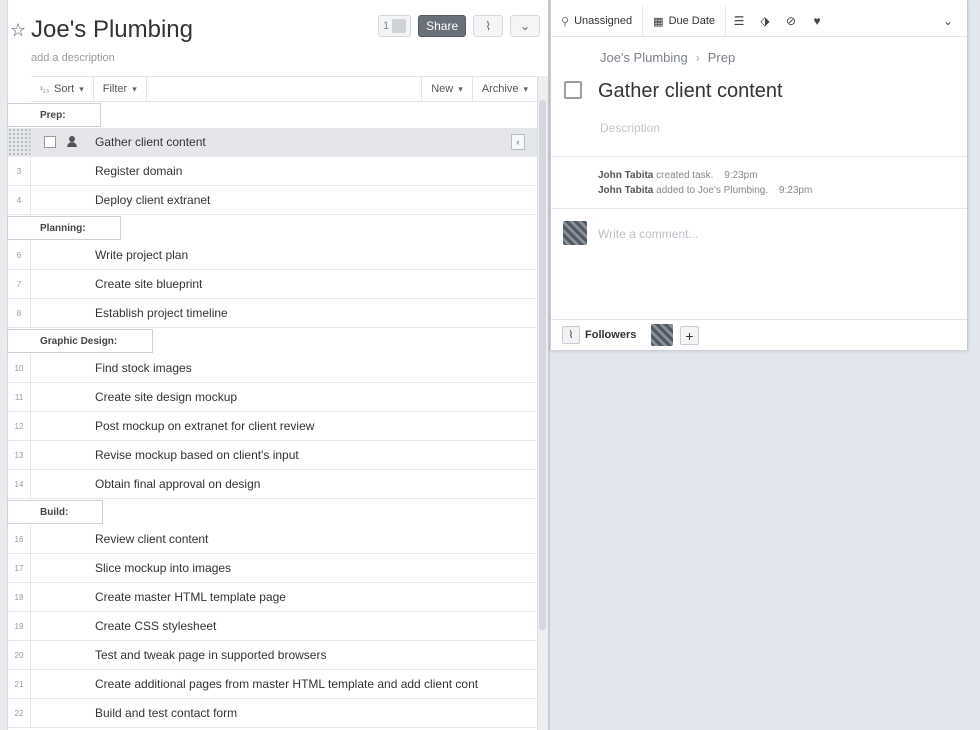 The height and width of the screenshot is (730, 980). What do you see at coordinates (542, 365) in the screenshot?
I see `scrollbar-thumb` at bounding box center [542, 365].